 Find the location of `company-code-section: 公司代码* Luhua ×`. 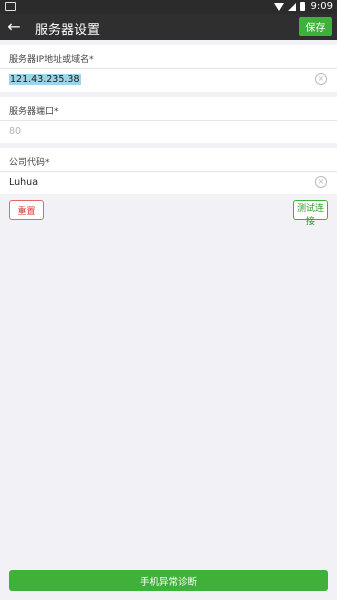

company-code-section: 公司代码* Luhua × is located at coordinates (168, 171).